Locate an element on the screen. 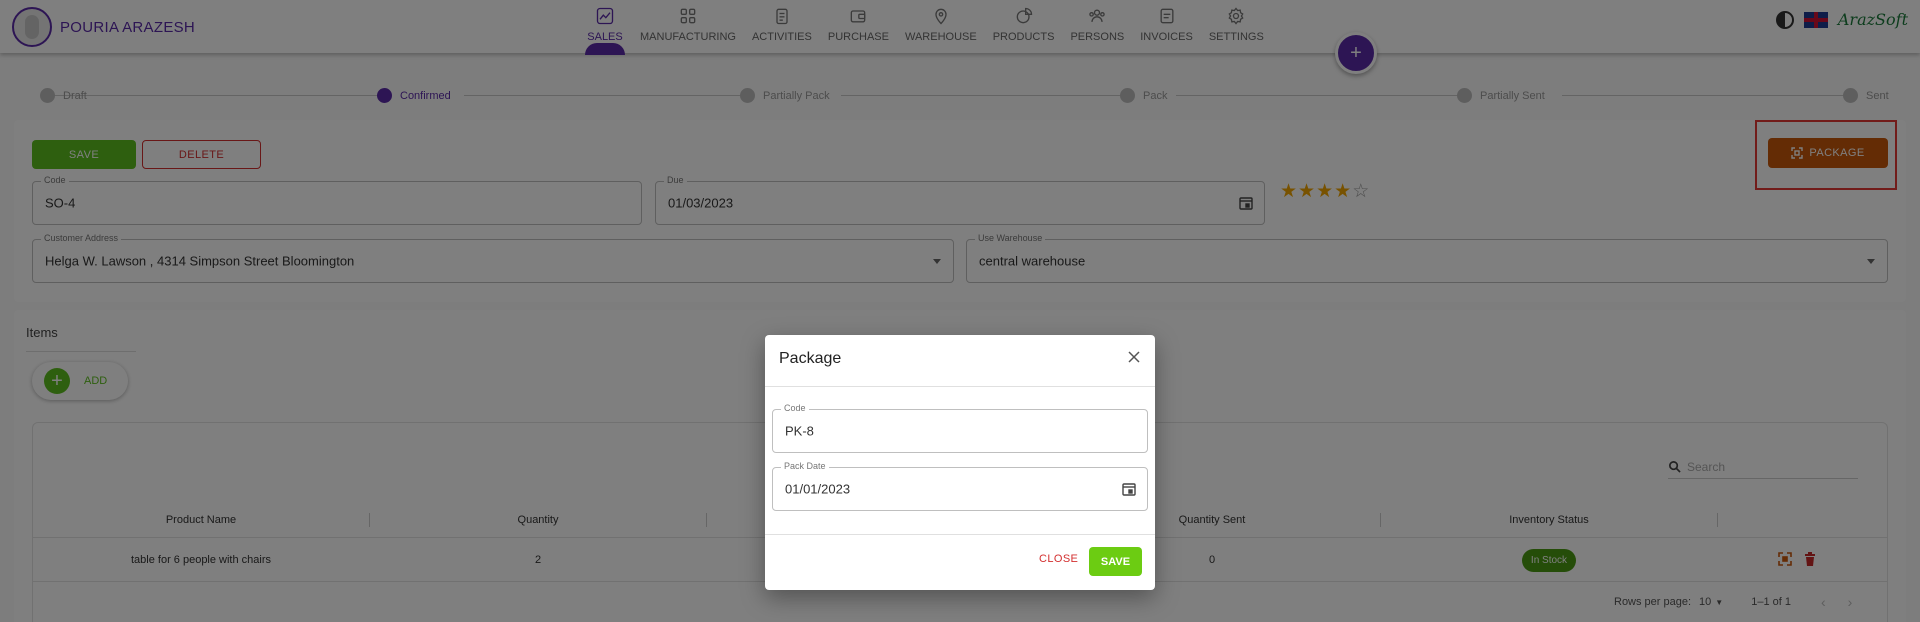 This screenshot has height=622, width=1920. pack-date-value: 01/01/2023 is located at coordinates (818, 489).